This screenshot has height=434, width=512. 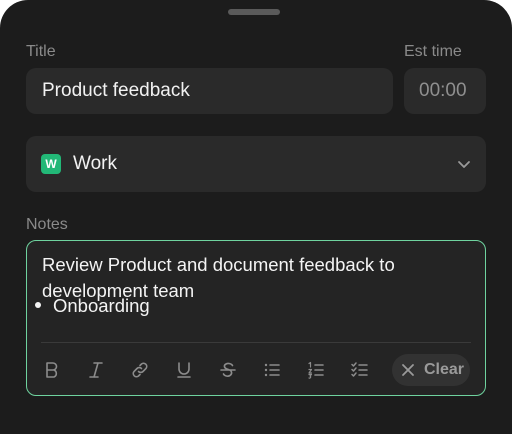 I want to click on notes-bullet-item: Onboarding, so click(x=92, y=306).